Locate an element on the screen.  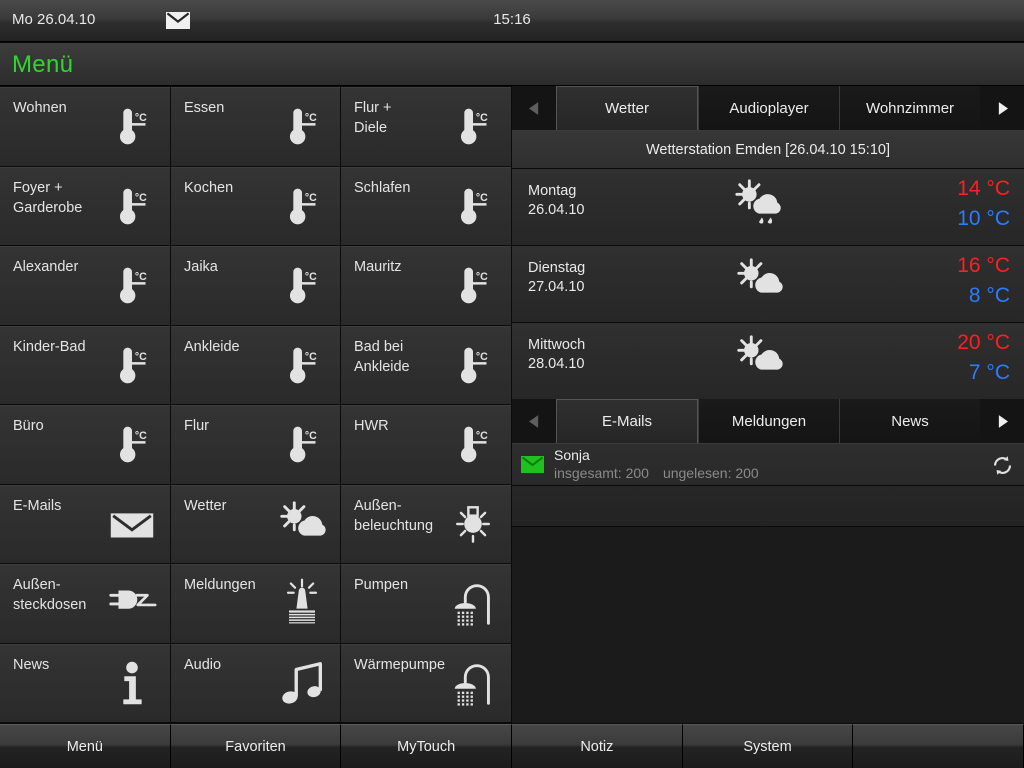
mail-tabbar: E-Mails Meldungen News is located at coordinates (768, 421).